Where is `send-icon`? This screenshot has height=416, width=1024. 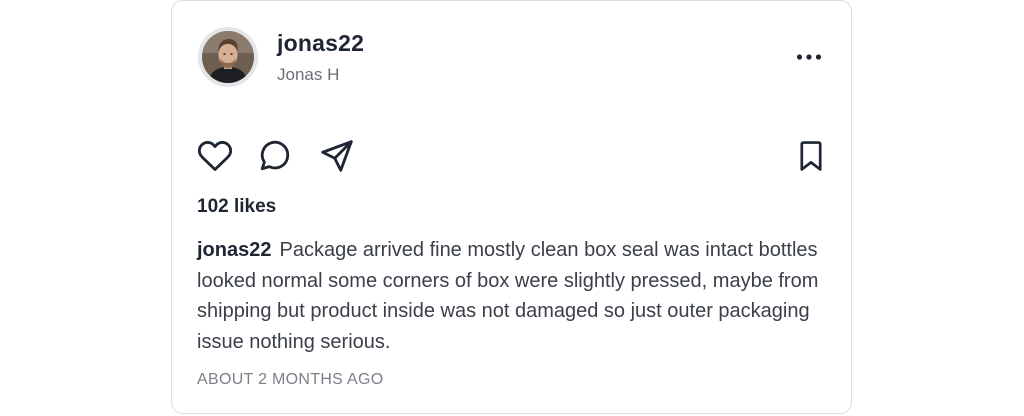 send-icon is located at coordinates (337, 156).